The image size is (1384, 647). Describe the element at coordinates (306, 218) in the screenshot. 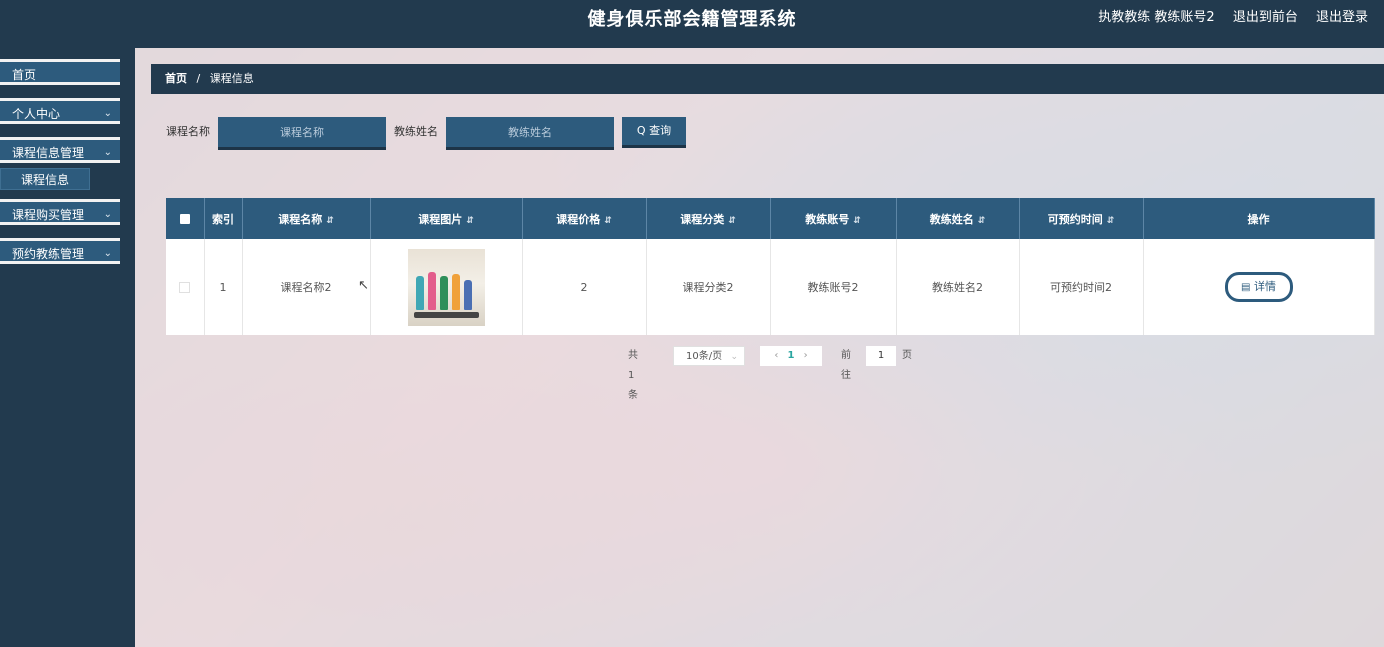

I see `column-header-course-name: 课程名称 ⇵` at that location.